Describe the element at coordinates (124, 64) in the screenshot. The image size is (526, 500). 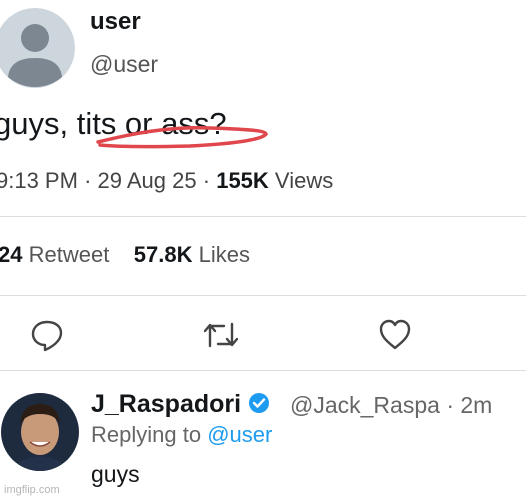
I see `author-handle: @user` at that location.